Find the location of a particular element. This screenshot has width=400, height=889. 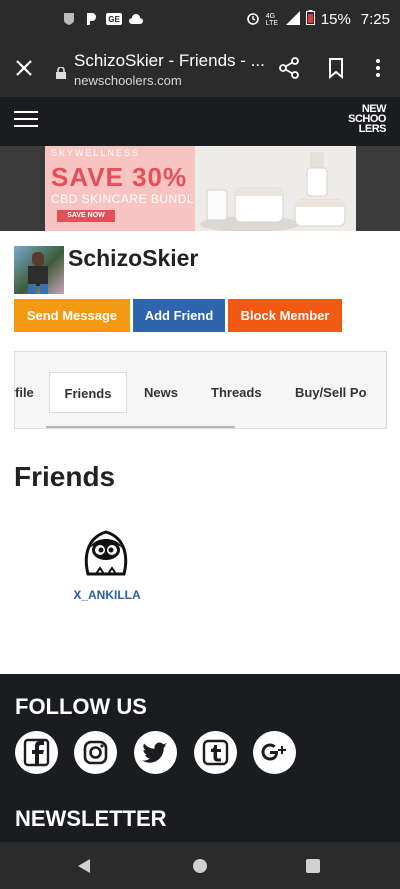

status-bar: GE 4G LTE 15% 7:25 is located at coordinates (200, 20).